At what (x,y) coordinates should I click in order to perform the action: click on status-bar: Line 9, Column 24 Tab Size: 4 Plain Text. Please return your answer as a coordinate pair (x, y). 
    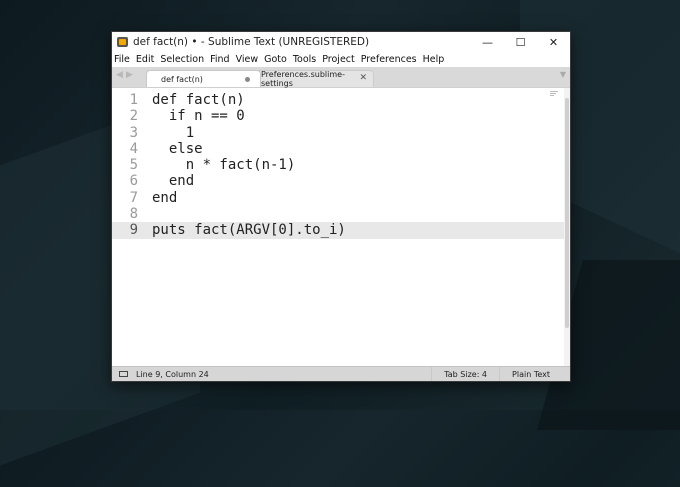
    Looking at the image, I should click on (341, 373).